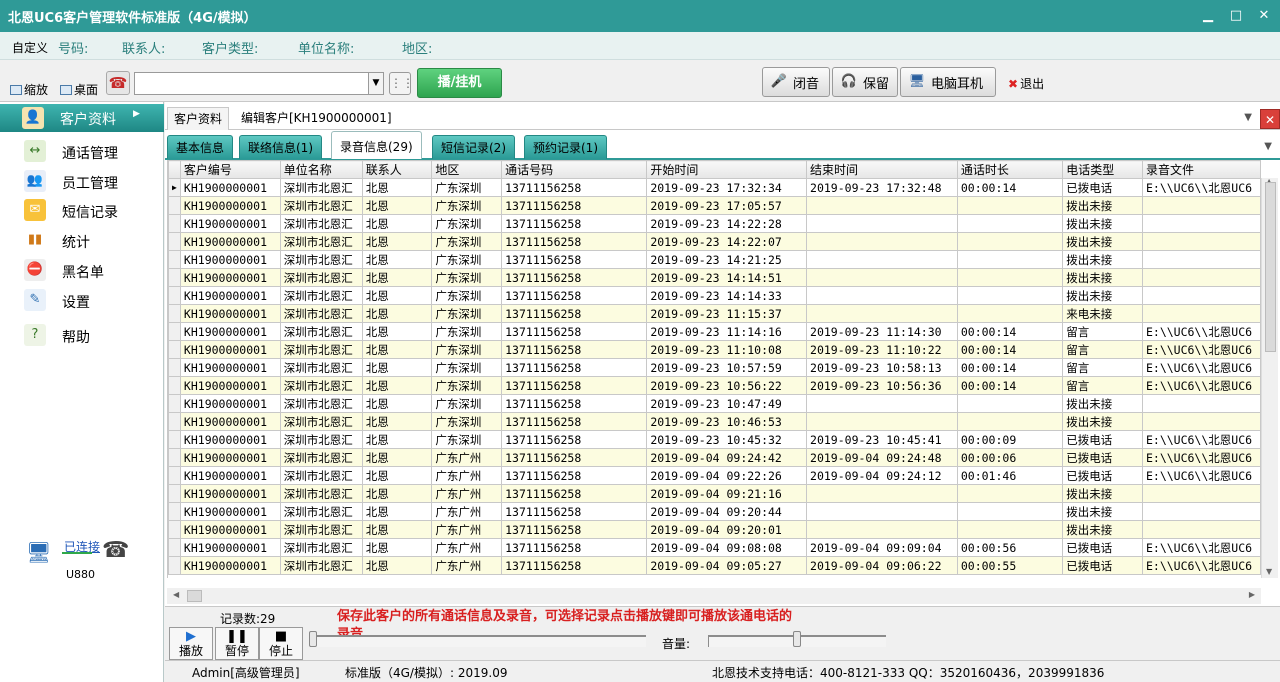  I want to click on cell-end-time: 2019-09-04 09:06:22, so click(882, 565).